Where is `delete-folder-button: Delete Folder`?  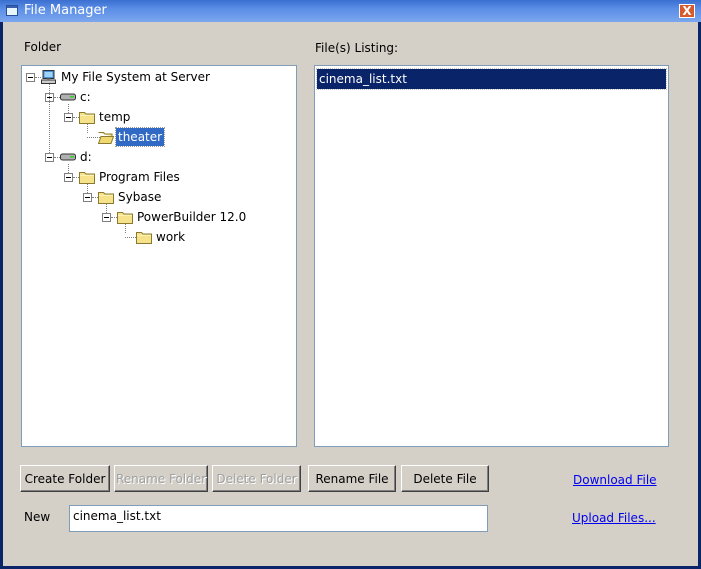 delete-folder-button: Delete Folder is located at coordinates (256, 478).